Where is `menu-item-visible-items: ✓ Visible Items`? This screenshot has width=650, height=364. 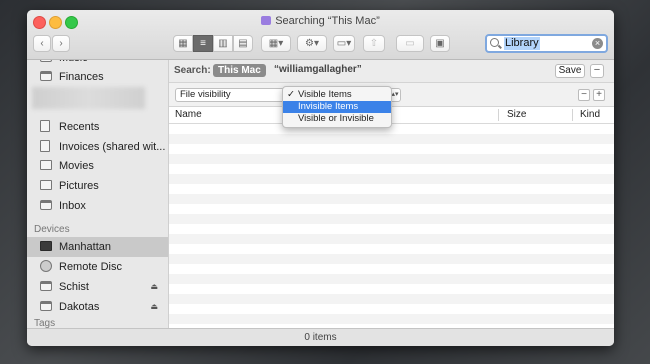 menu-item-visible-items: ✓ Visible Items is located at coordinates (337, 95).